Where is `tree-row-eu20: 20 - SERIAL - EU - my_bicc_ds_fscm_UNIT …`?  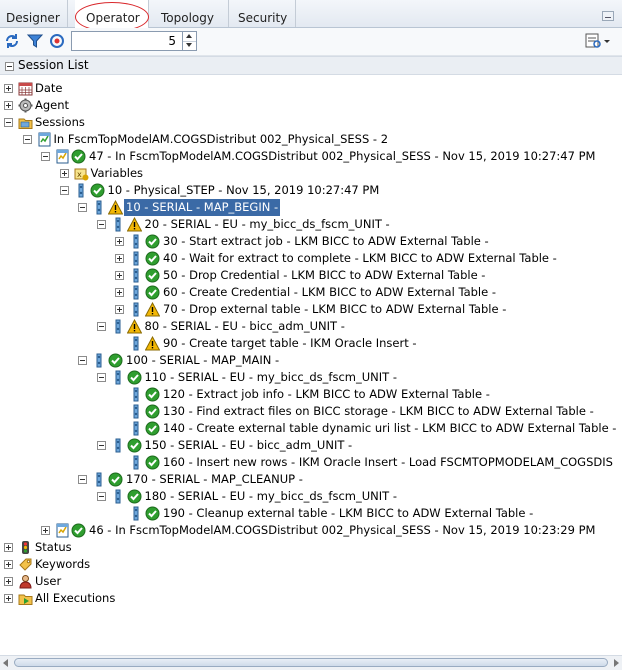 tree-row-eu20: 20 - SERIAL - EU - my_bicc_ds_fscm_UNIT … is located at coordinates (311, 224).